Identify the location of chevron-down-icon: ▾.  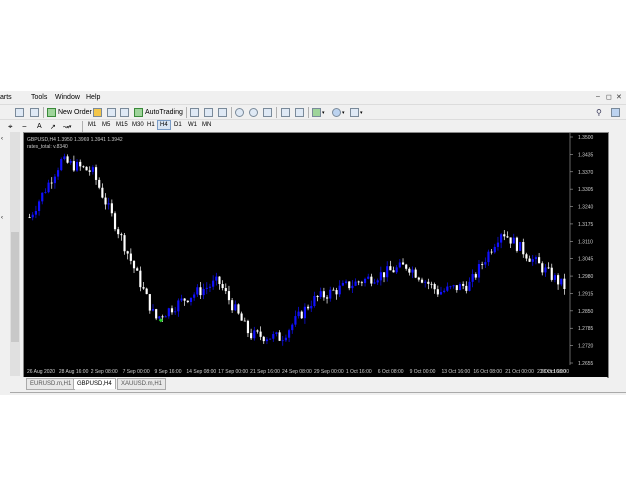
(361, 112).